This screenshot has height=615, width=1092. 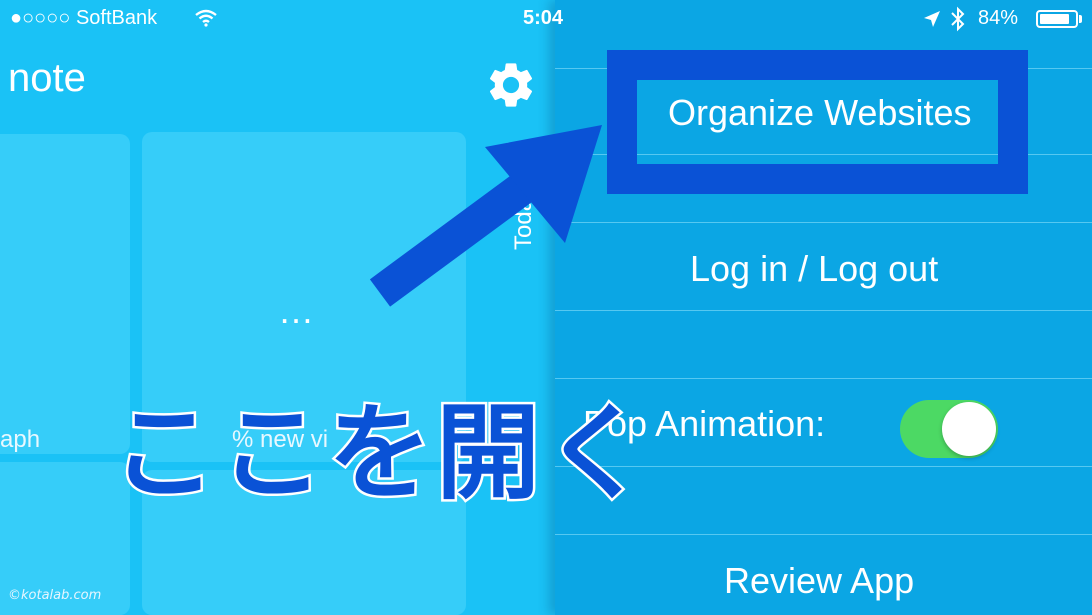 What do you see at coordinates (511, 85) in the screenshot?
I see `gear-icon` at bounding box center [511, 85].